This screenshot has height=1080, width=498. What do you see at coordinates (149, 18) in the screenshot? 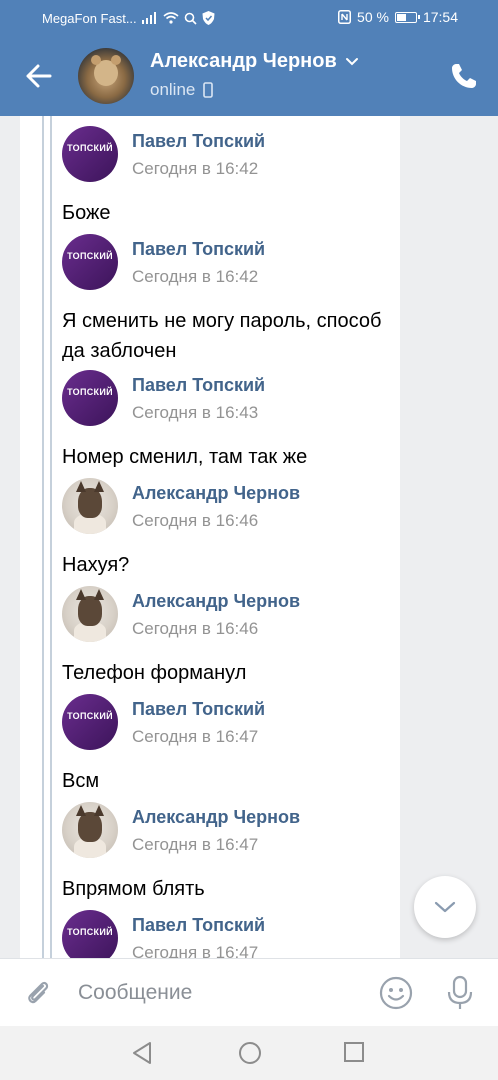
I see `signal-icon` at bounding box center [149, 18].